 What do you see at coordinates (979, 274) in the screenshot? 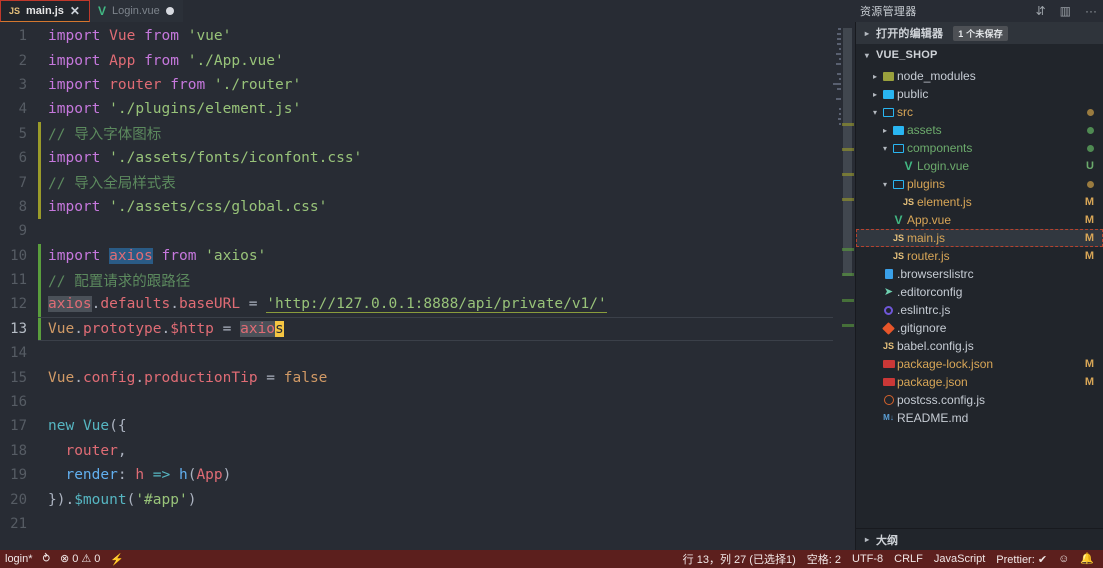
I see `tree-row: .browserslistrc` at bounding box center [979, 274].